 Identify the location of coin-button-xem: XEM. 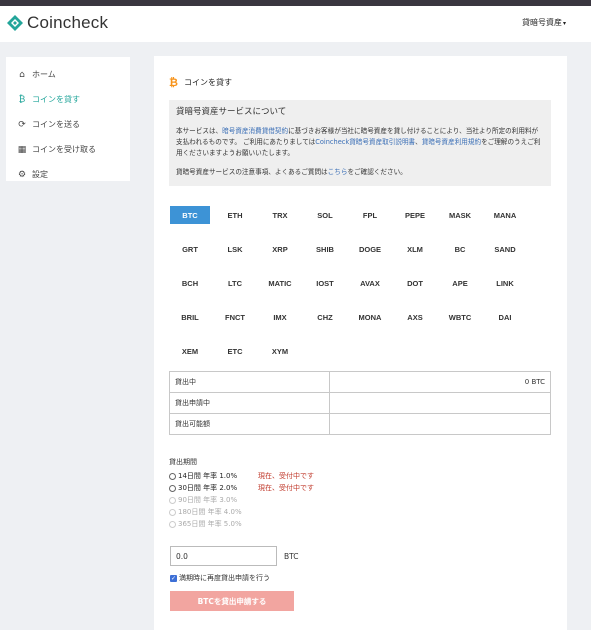
(190, 351).